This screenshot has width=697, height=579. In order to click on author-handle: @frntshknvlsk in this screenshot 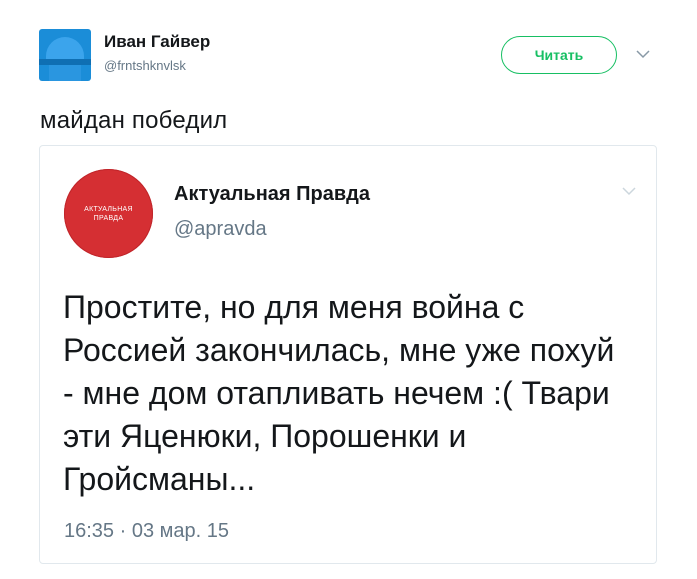, I will do `click(145, 65)`.